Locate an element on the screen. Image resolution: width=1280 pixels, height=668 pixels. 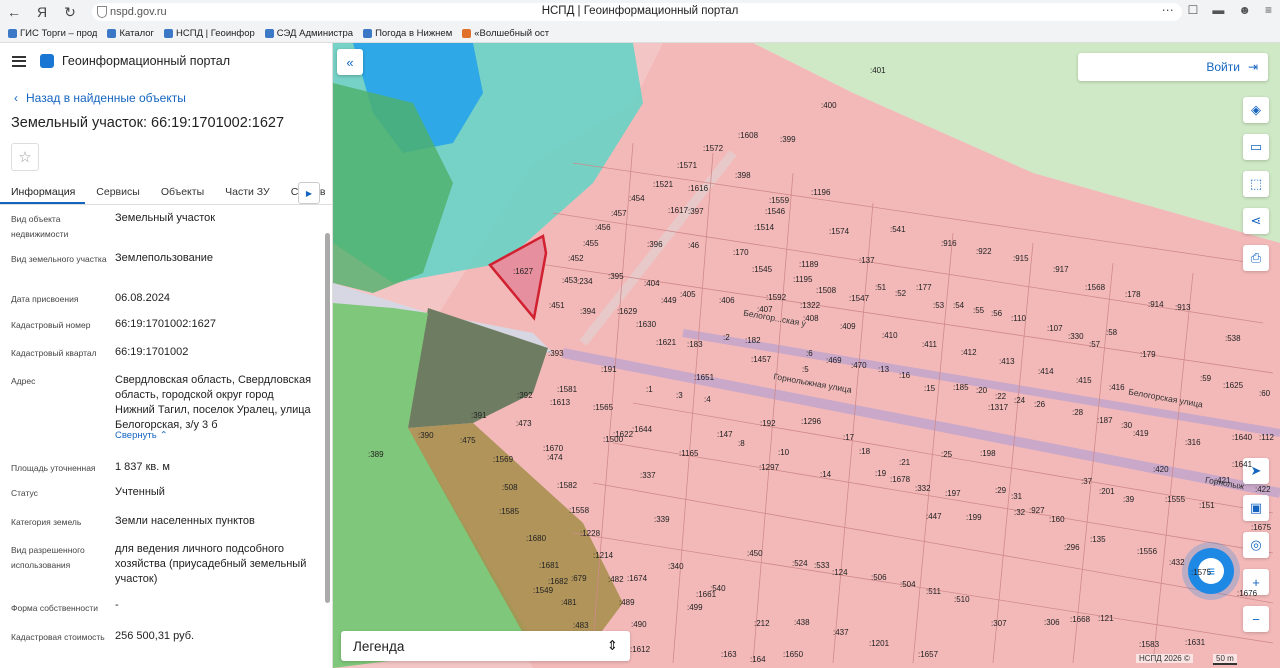
parcel-label: :416 is located at coordinates (1117, 387).